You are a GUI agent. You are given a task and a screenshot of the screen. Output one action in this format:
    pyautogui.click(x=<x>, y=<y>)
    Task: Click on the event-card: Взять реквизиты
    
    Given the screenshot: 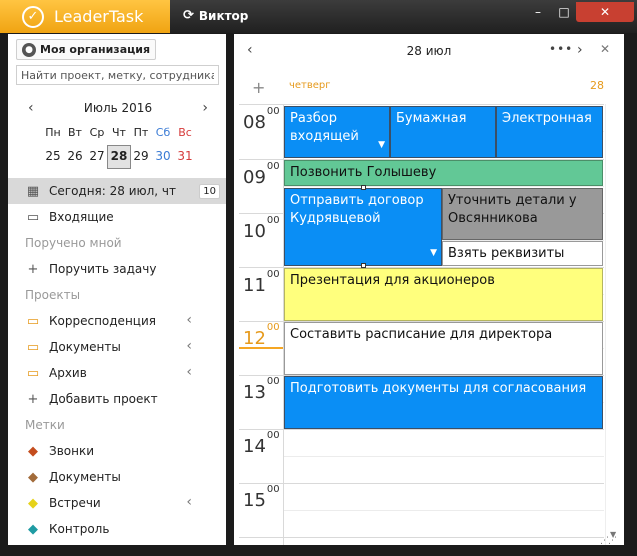 What is the action you would take?
    pyautogui.click(x=522, y=253)
    